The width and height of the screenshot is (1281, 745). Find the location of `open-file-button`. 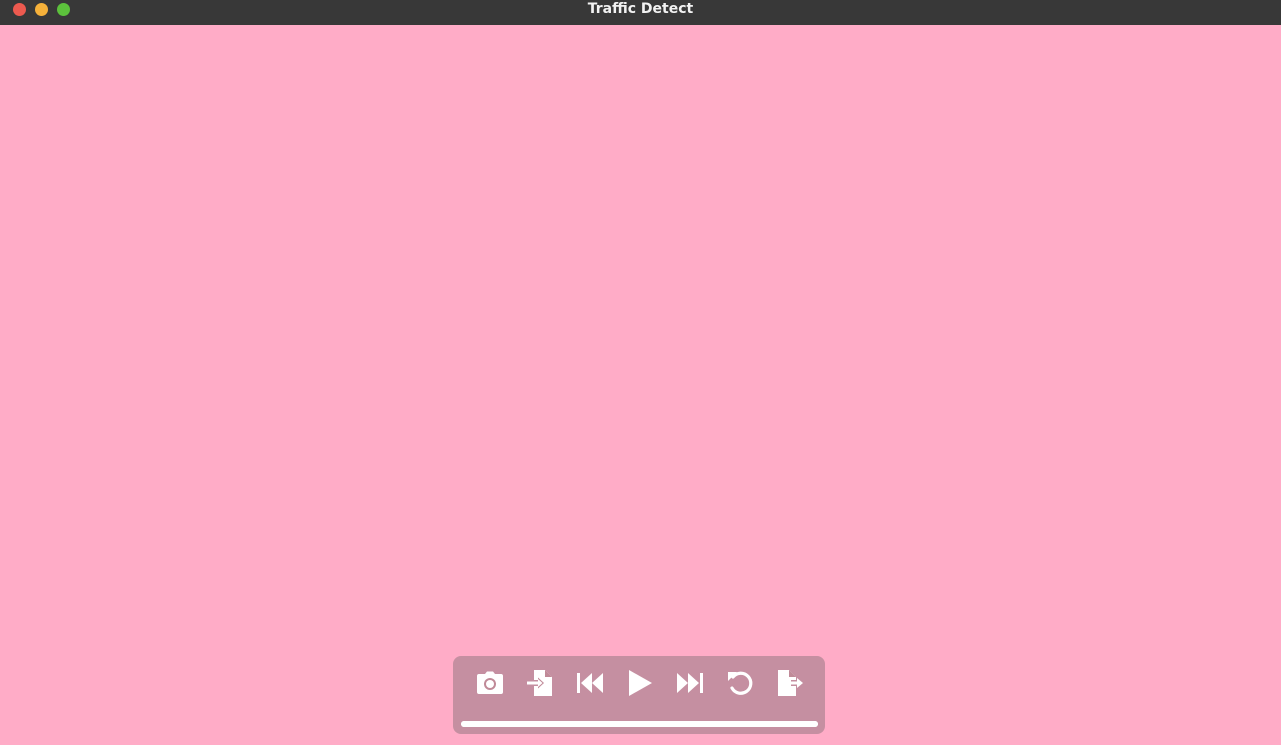

open-file-button is located at coordinates (540, 683).